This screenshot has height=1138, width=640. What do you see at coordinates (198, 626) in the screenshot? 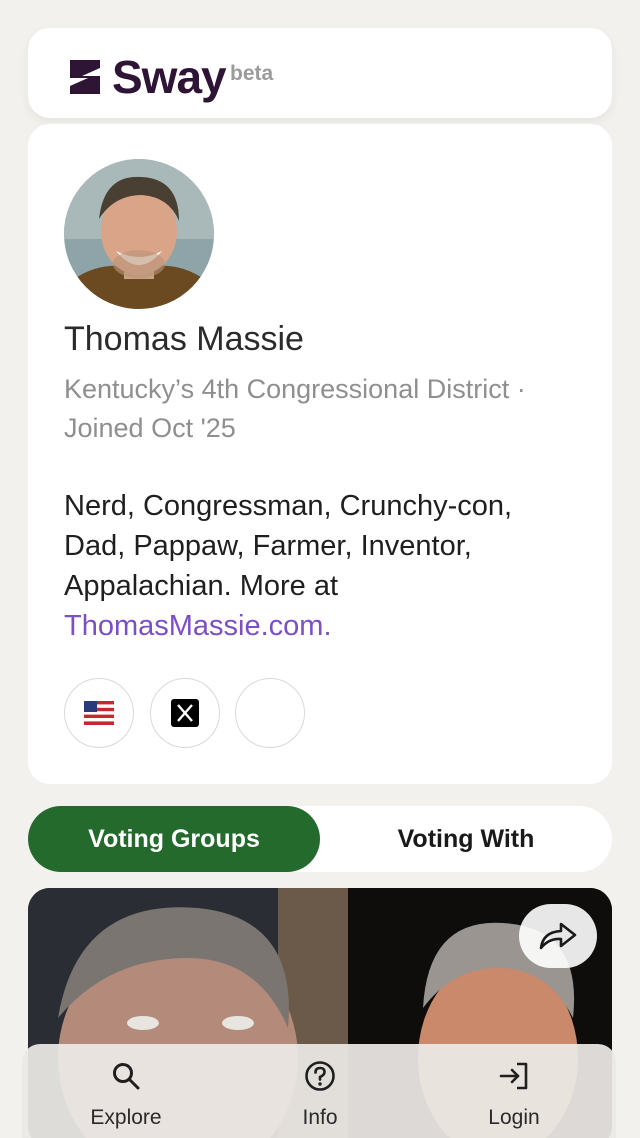
I see `website-link: ThomasMassie.com.` at bounding box center [198, 626].